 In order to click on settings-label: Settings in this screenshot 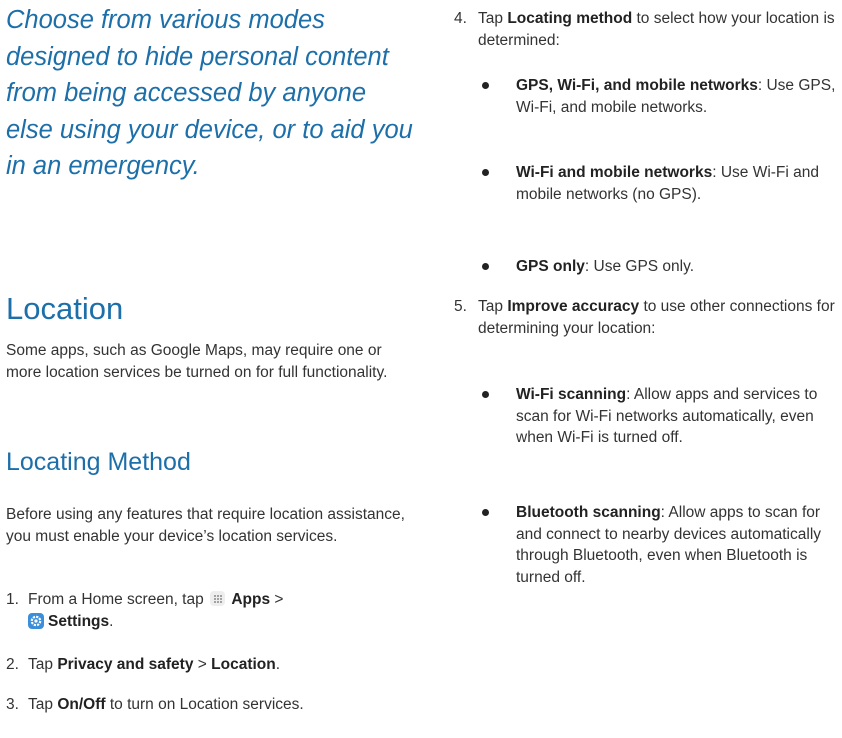, I will do `click(79, 621)`.